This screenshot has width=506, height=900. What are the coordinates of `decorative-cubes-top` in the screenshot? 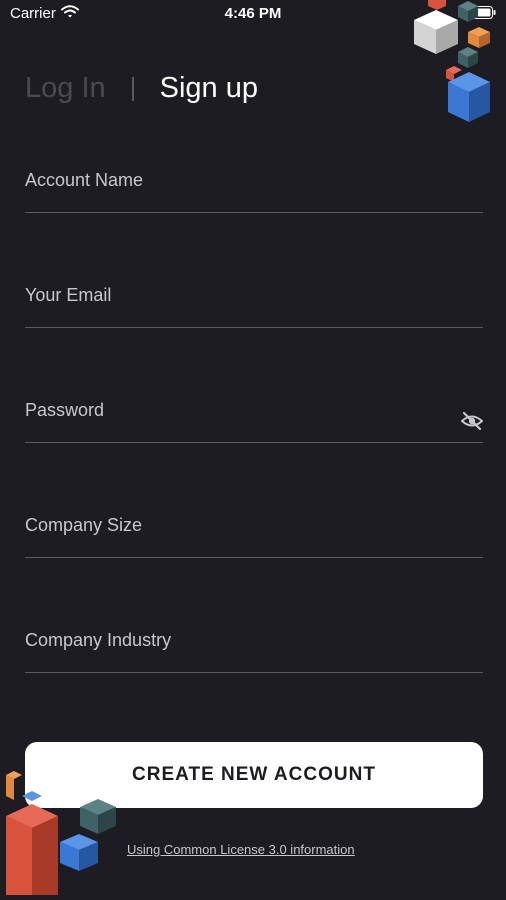 It's located at (456, 65).